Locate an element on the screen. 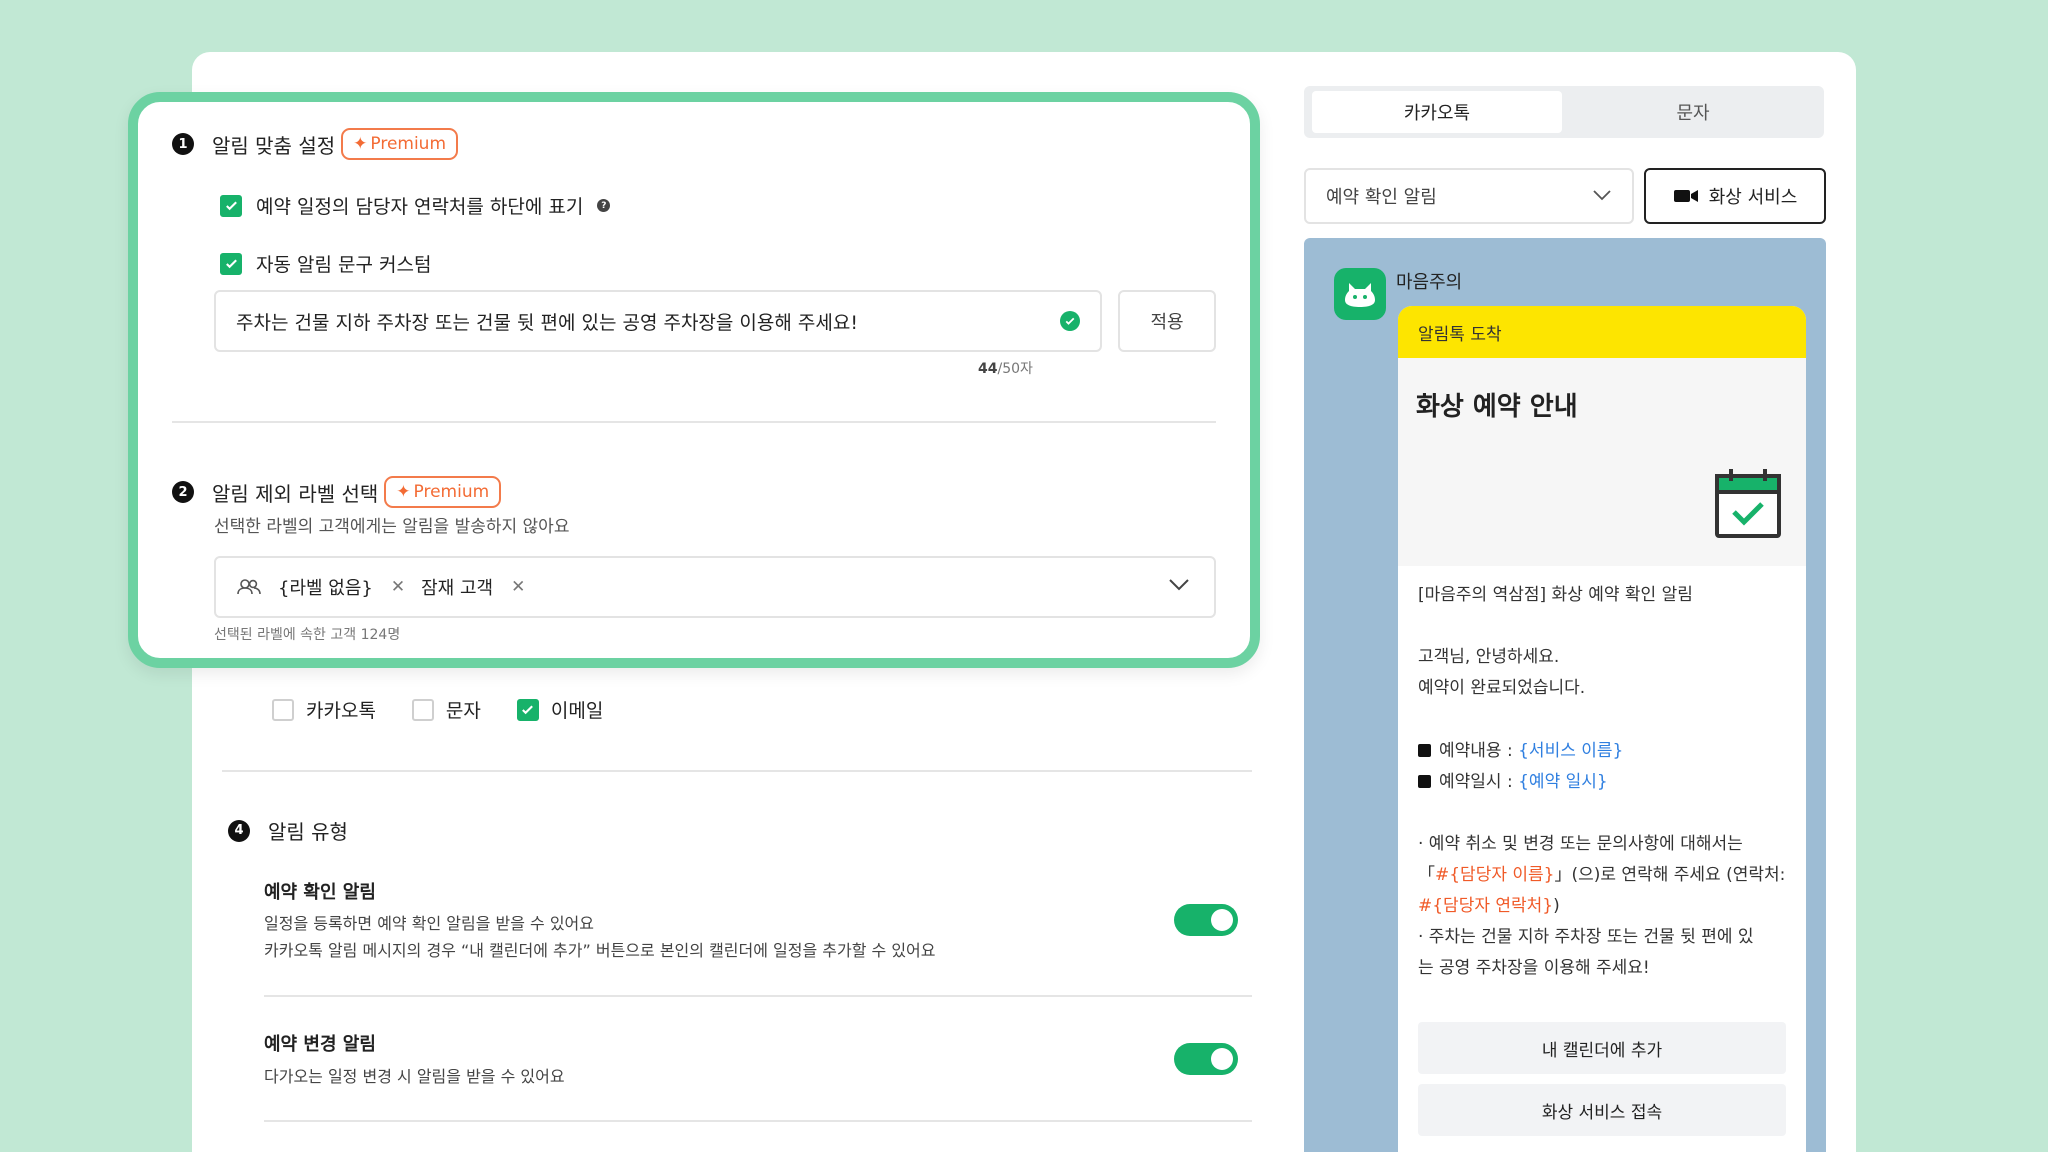  option-contact-row: 예약 일정의 담당자 연락처를 하단에 표기 ? is located at coordinates (415, 205).